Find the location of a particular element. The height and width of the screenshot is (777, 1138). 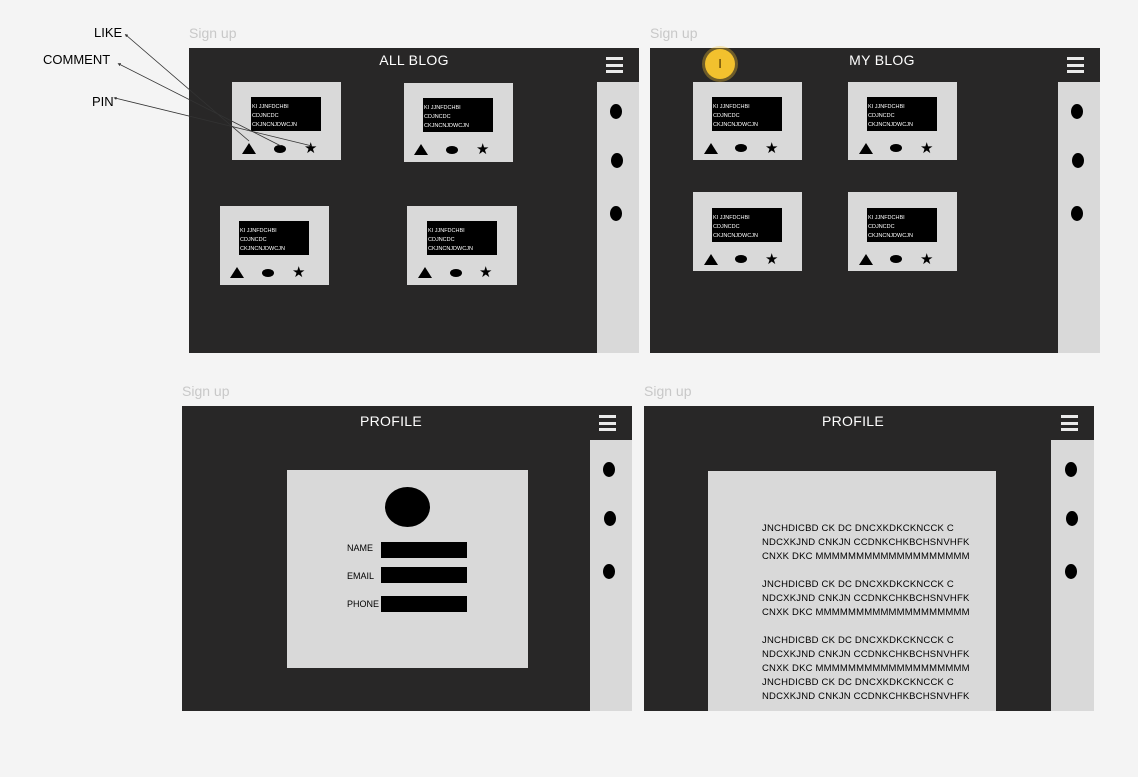

frame-title-profile-text: PROFILE is located at coordinates (852, 421).